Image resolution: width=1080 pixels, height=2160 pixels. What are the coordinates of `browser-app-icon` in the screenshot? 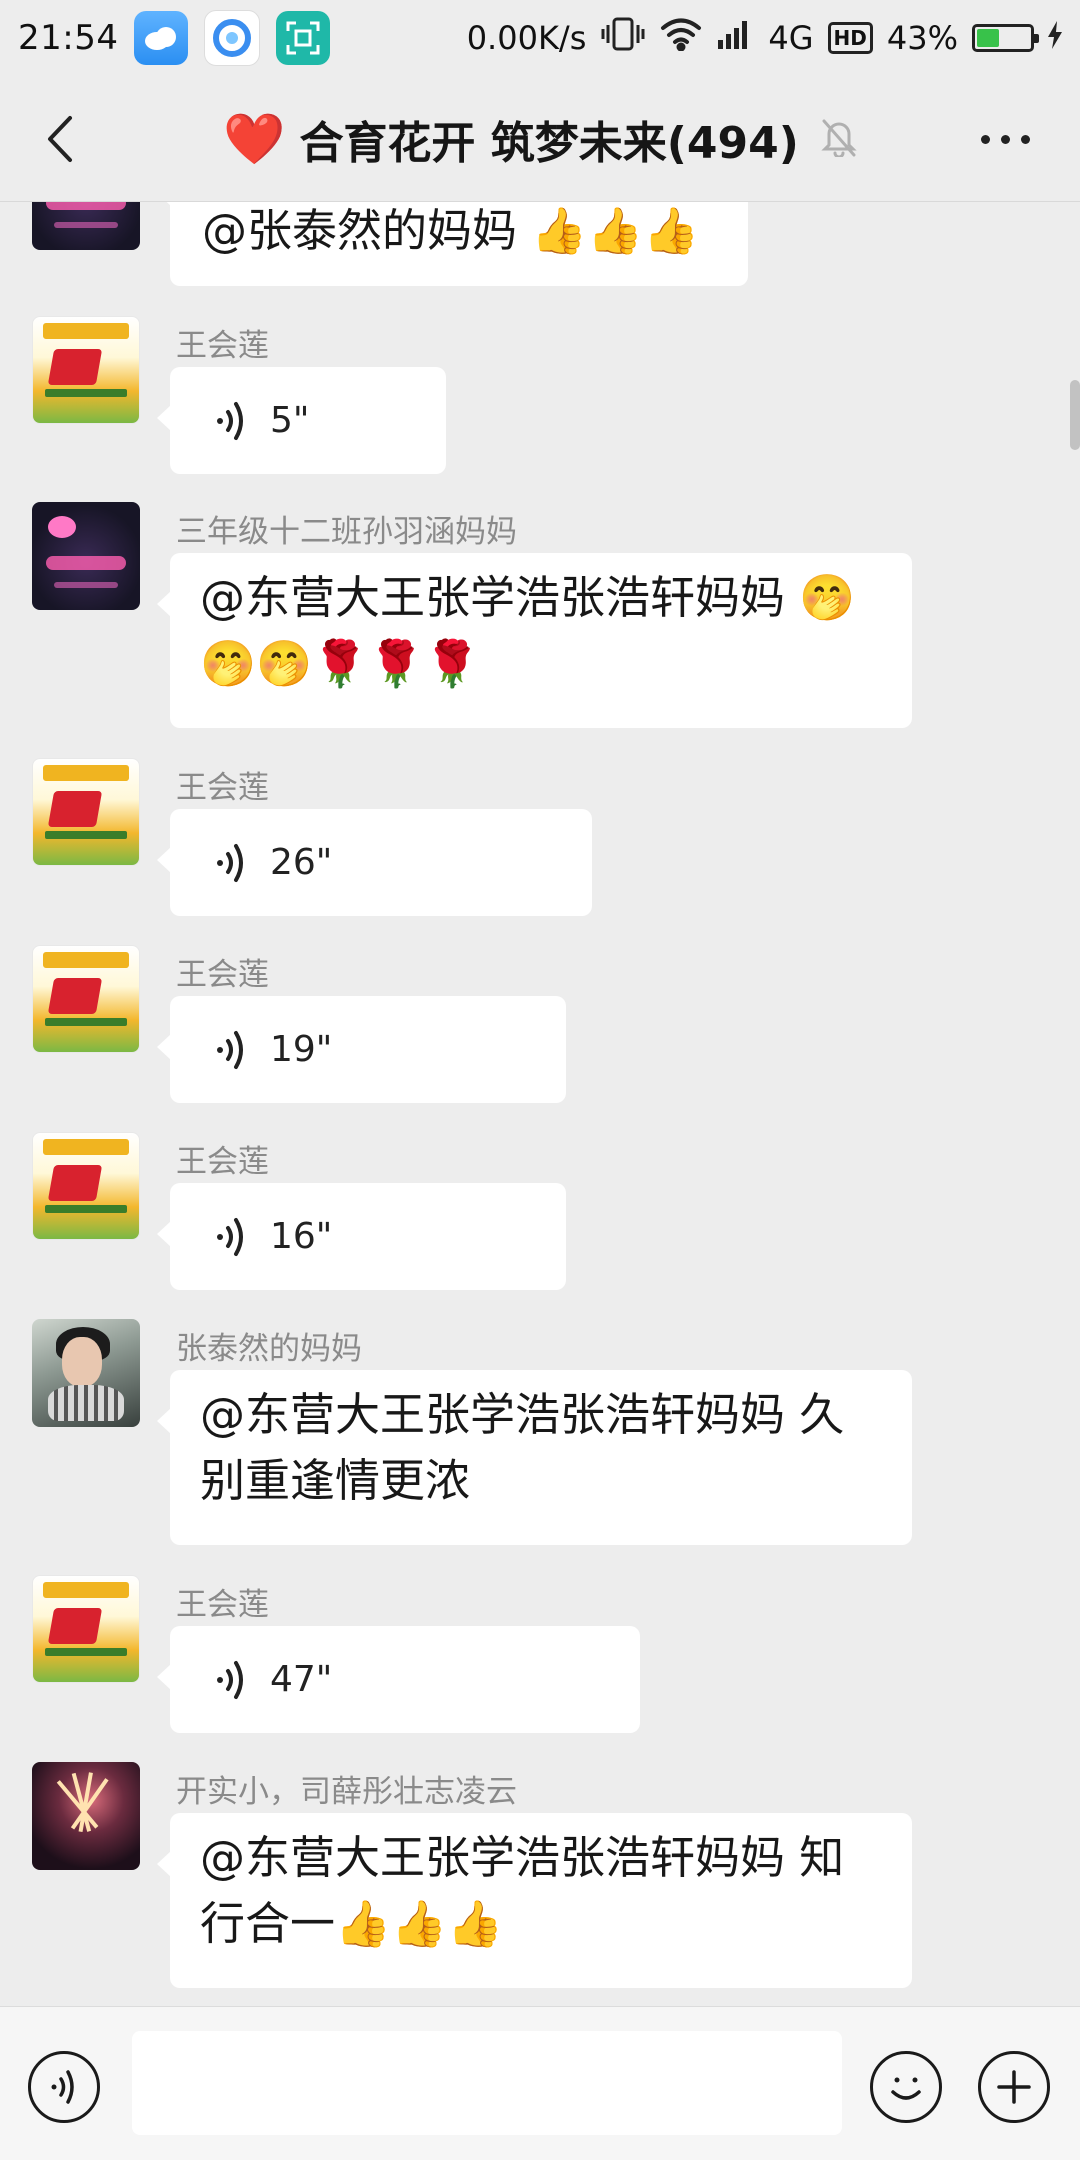 It's located at (232, 38).